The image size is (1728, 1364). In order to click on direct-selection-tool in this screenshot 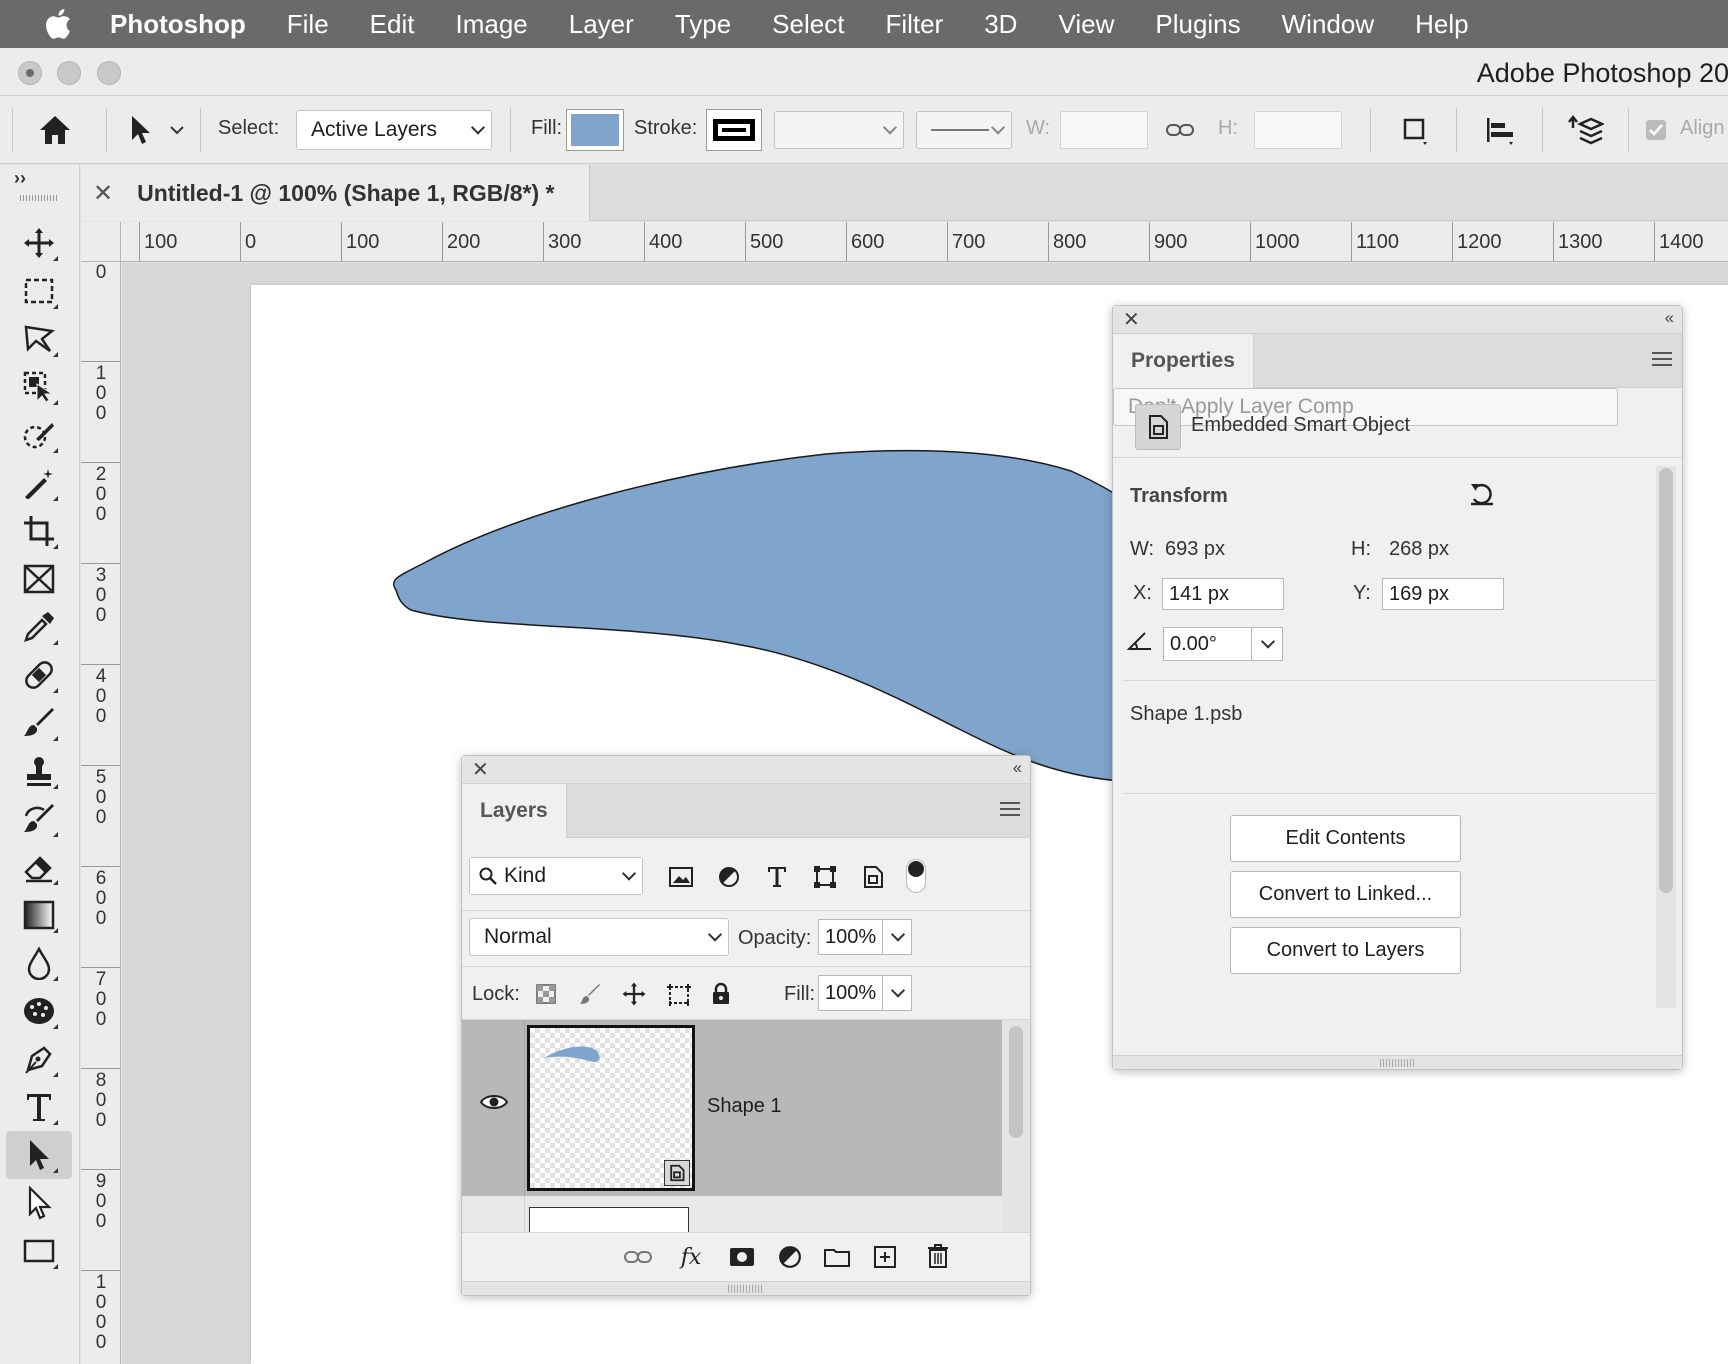, I will do `click(39, 1203)`.